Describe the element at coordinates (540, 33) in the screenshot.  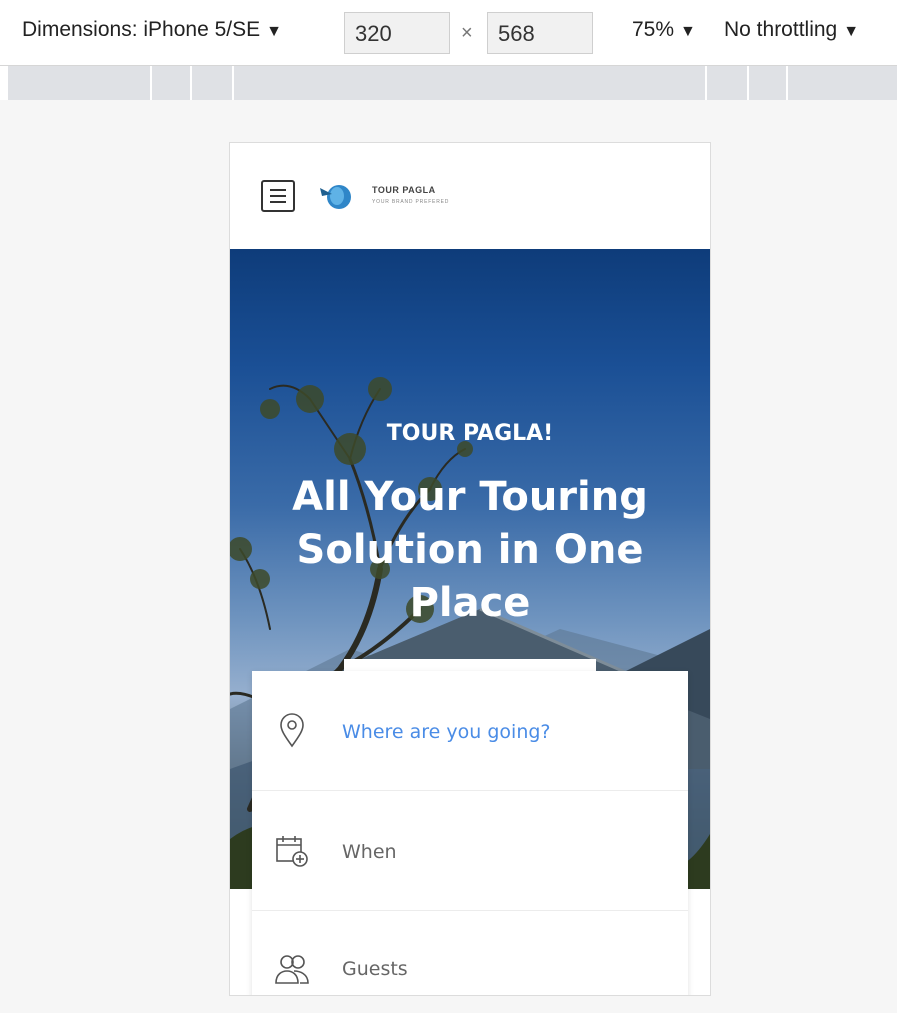
I see `height-input: 568` at that location.